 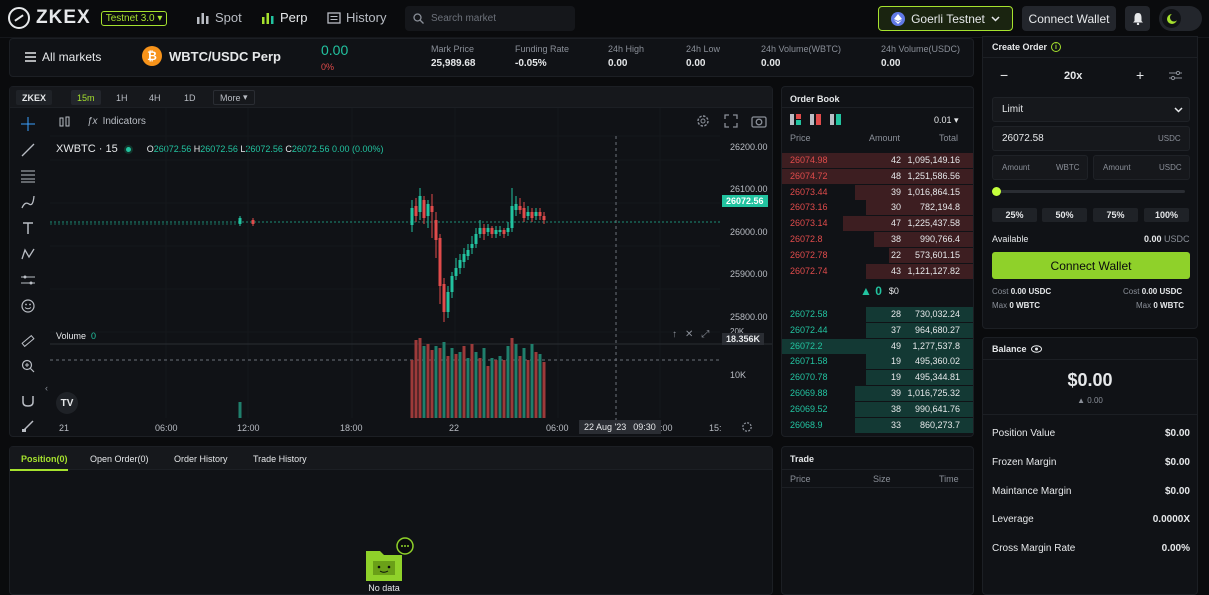 I want to click on view-both-icon, so click(x=795, y=119).